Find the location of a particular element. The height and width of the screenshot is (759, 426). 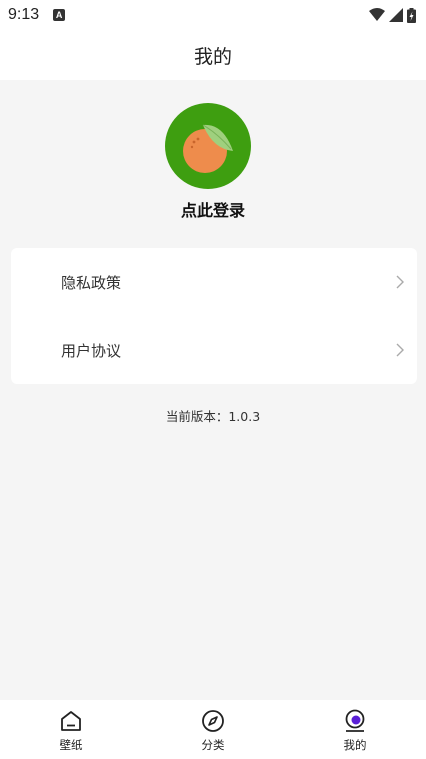

status-time: 9:13 is located at coordinates (24, 14).